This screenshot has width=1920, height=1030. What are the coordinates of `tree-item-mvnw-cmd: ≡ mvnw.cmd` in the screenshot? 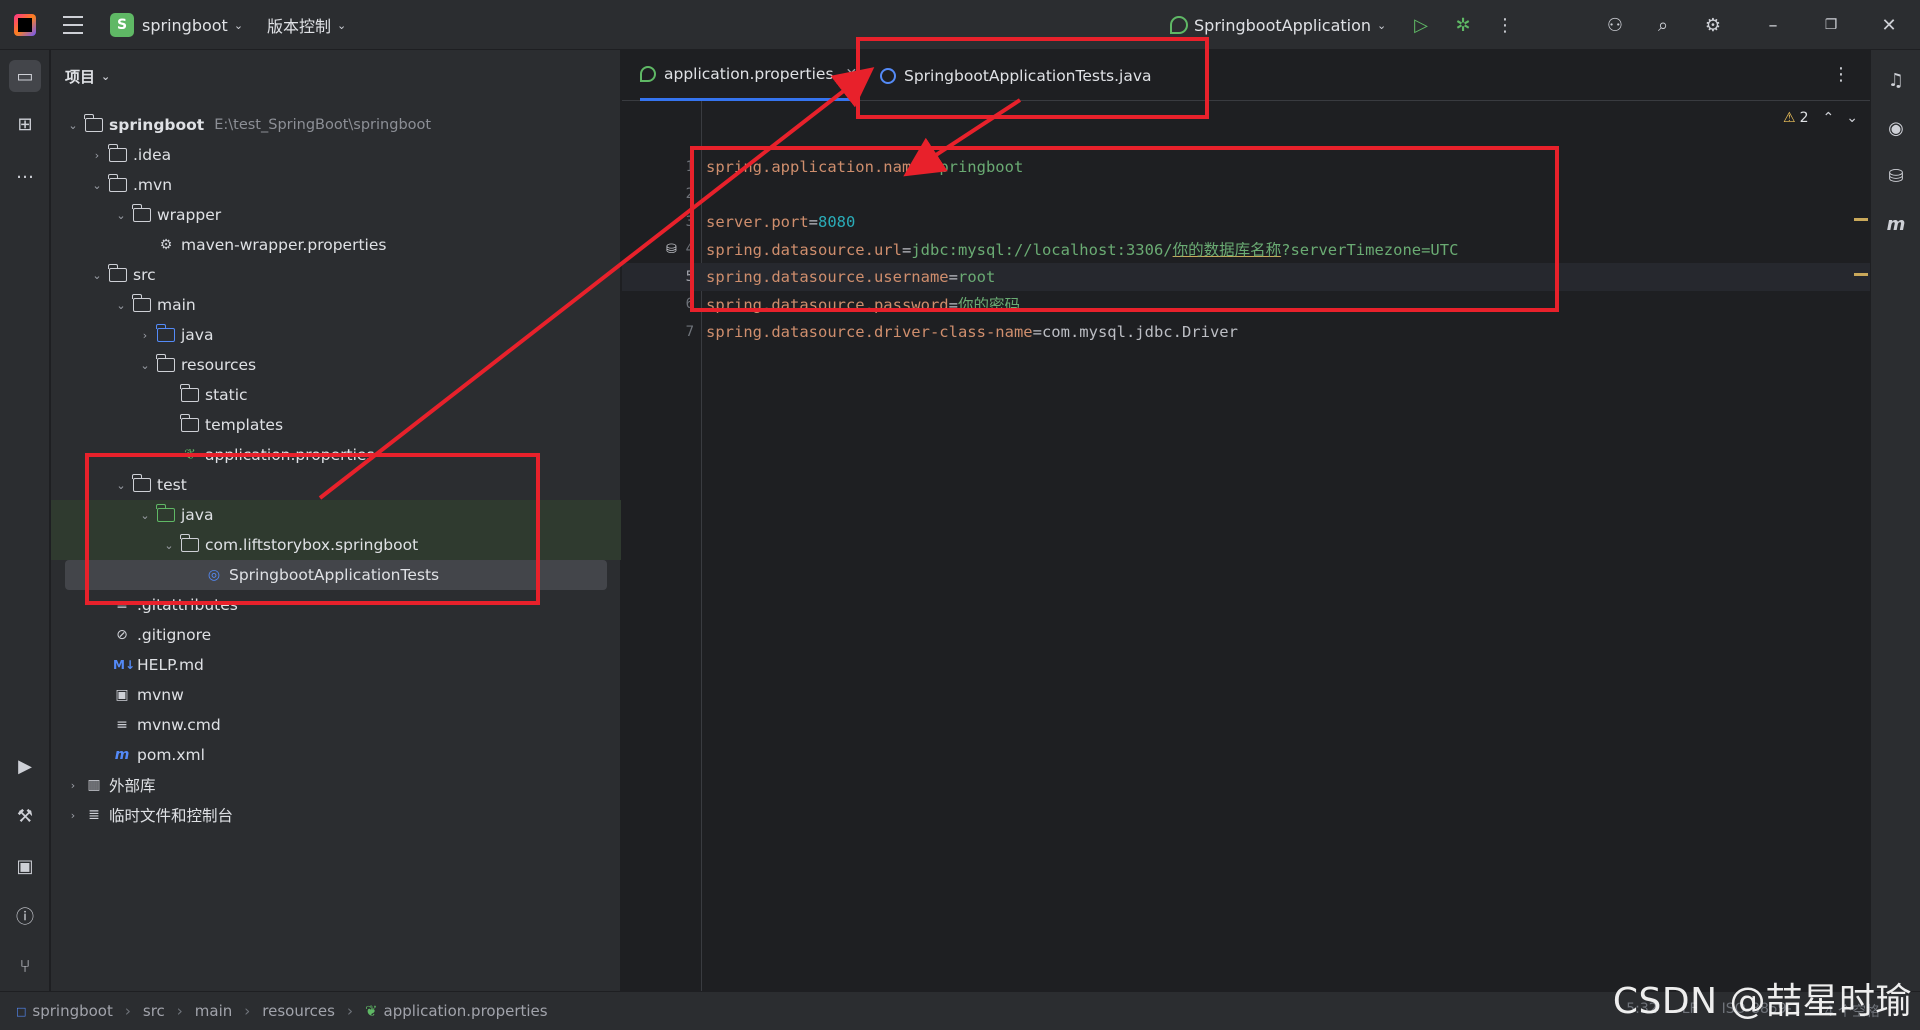 It's located at (336, 725).